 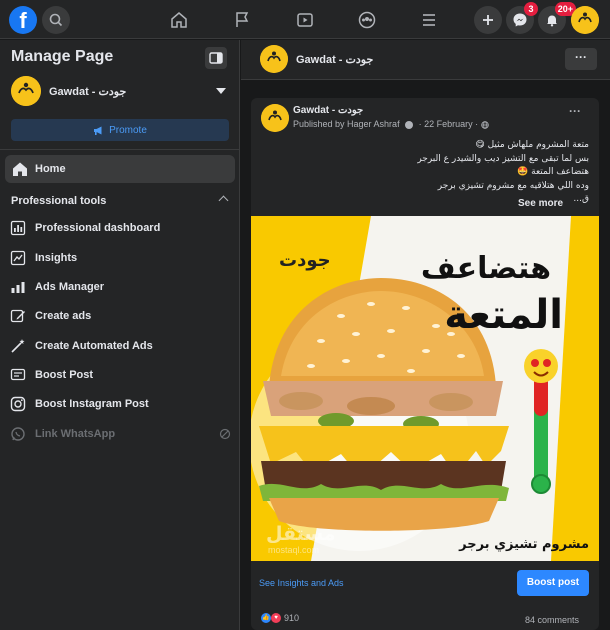 What do you see at coordinates (64, 375) in the screenshot?
I see `sidebar-item-label: Boost Post` at bounding box center [64, 375].